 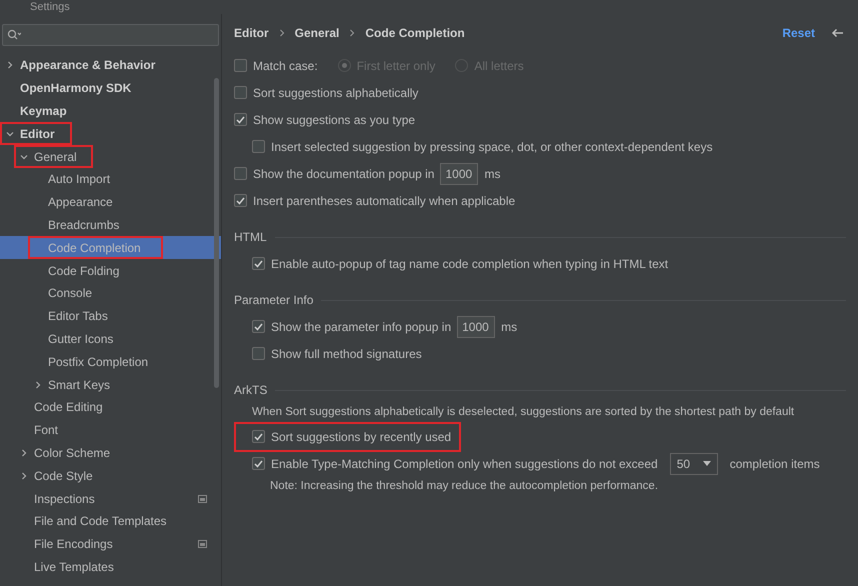 I want to click on hint-text: When Sort suggestions alphabetically is deselected, suggestions are sorted by the shortest path by default, so click(x=523, y=412).